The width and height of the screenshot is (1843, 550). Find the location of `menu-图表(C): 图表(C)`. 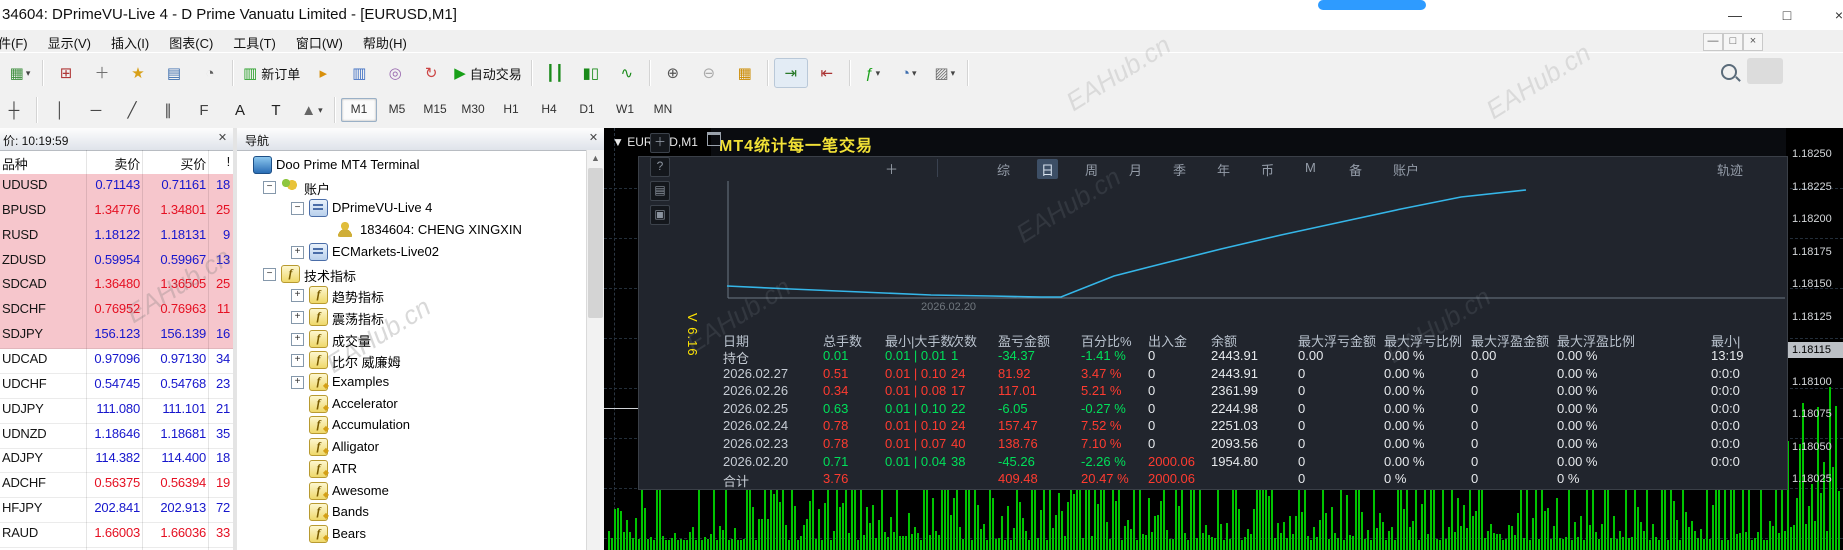

menu-图表(C): 图表(C) is located at coordinates (191, 41).